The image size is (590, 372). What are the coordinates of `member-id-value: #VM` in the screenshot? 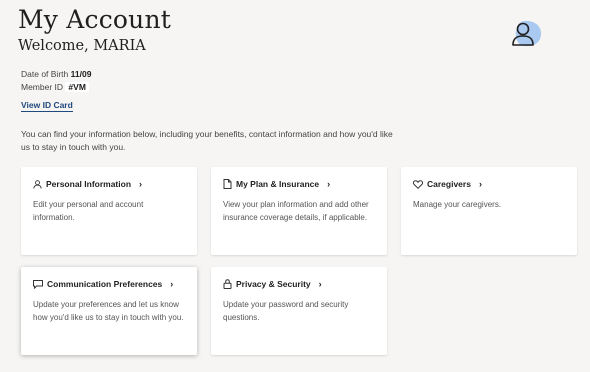 It's located at (77, 87).